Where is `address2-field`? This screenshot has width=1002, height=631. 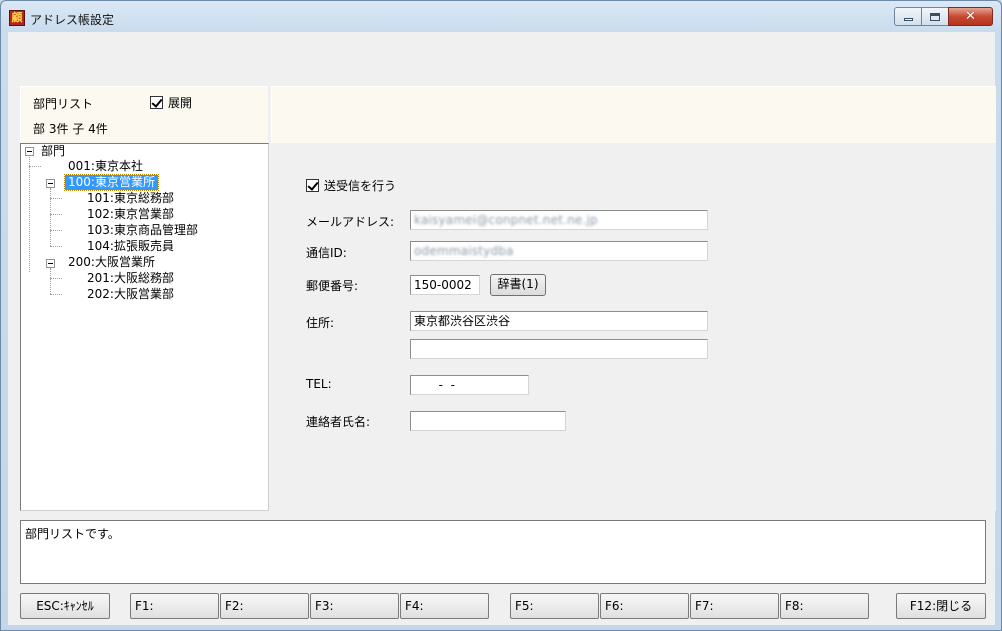 address2-field is located at coordinates (559, 349).